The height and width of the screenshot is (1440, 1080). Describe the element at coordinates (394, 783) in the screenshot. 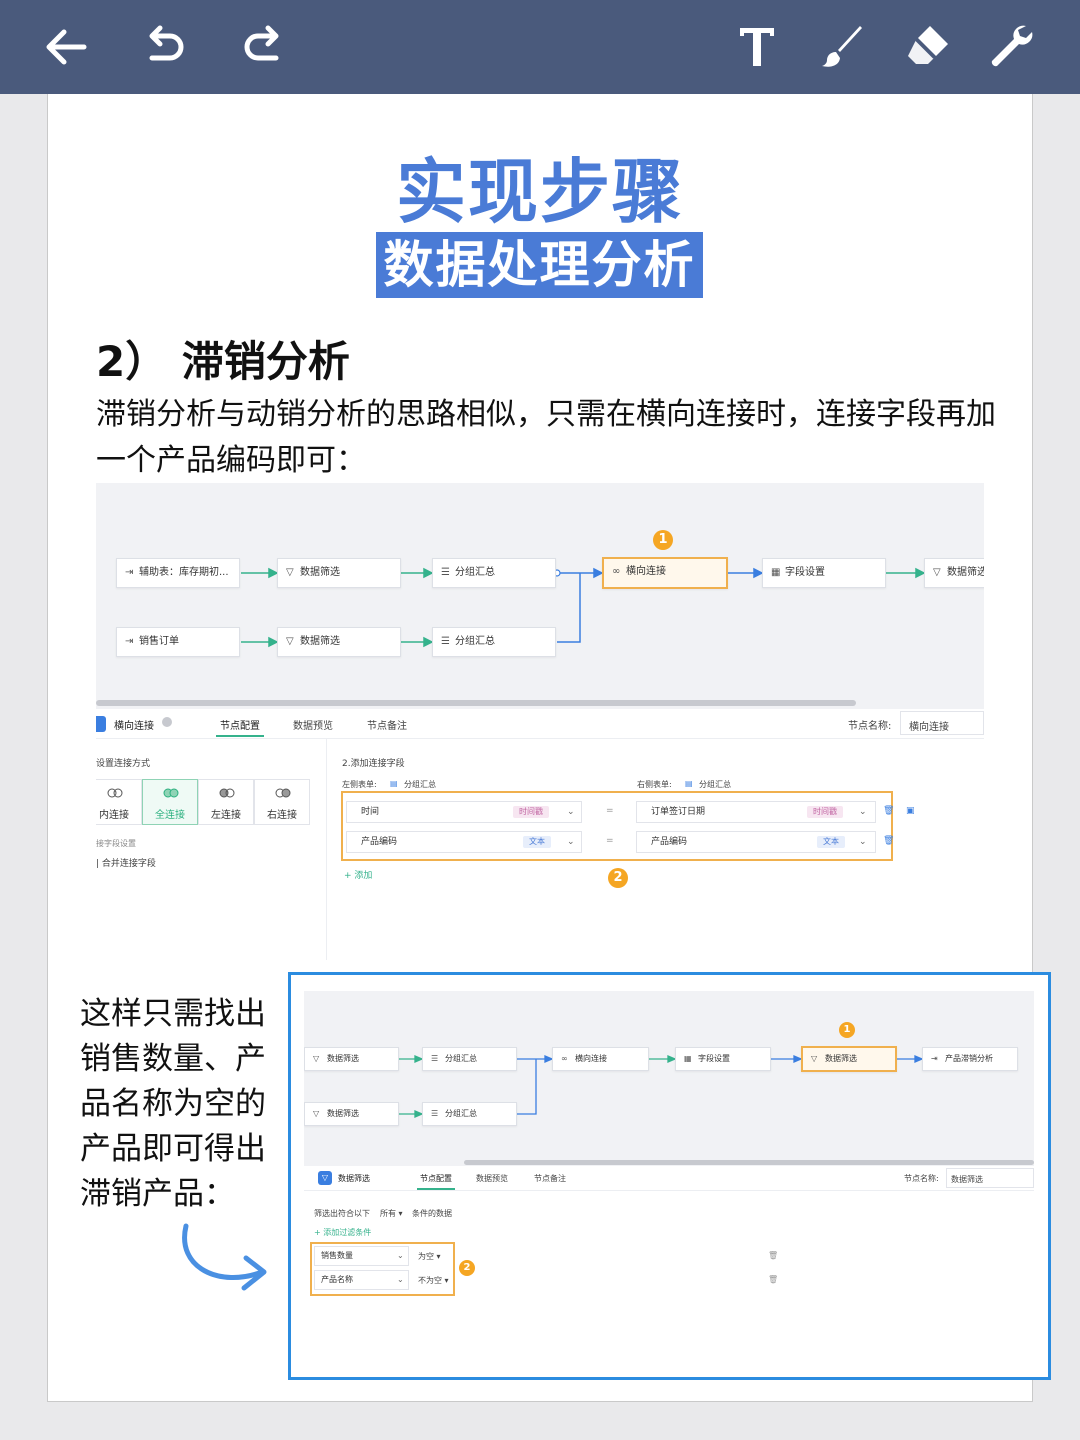

I see `table-icon: ▤` at that location.